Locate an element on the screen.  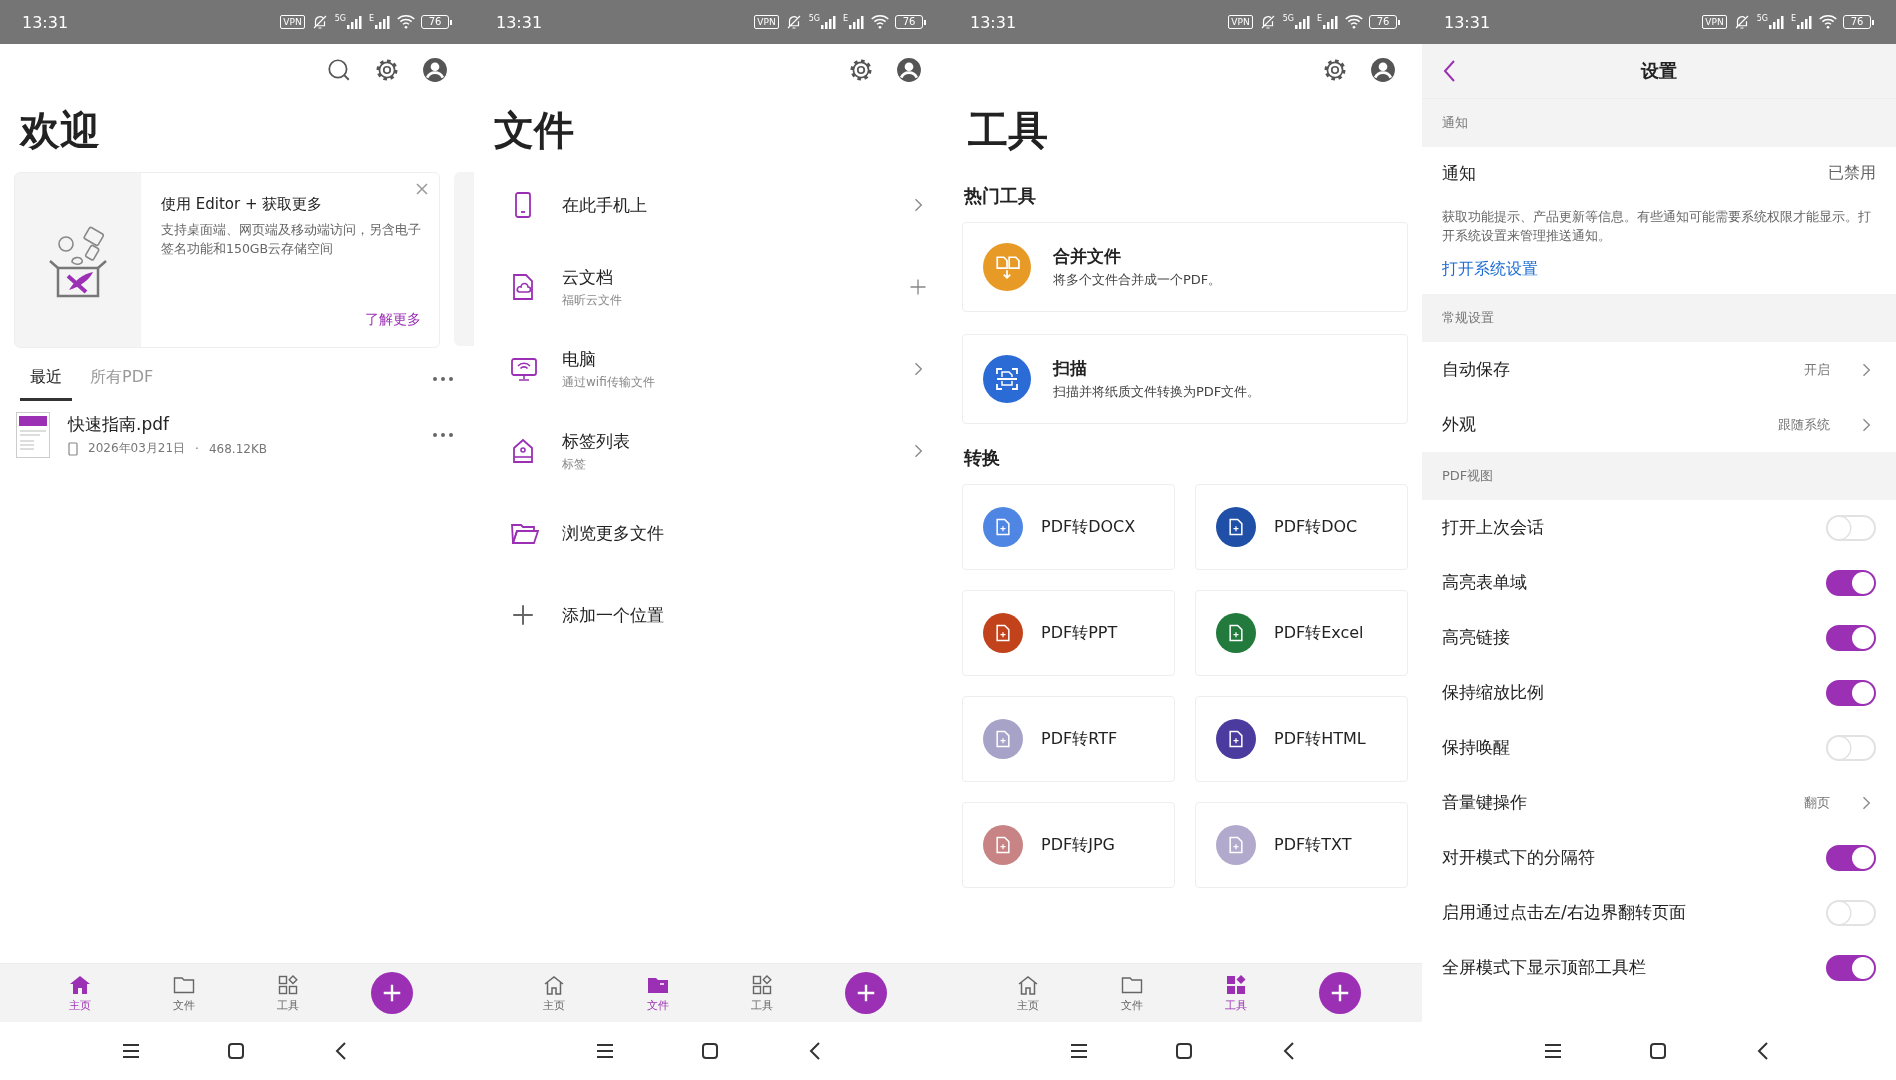
network-label: 5G is located at coordinates (814, 19).